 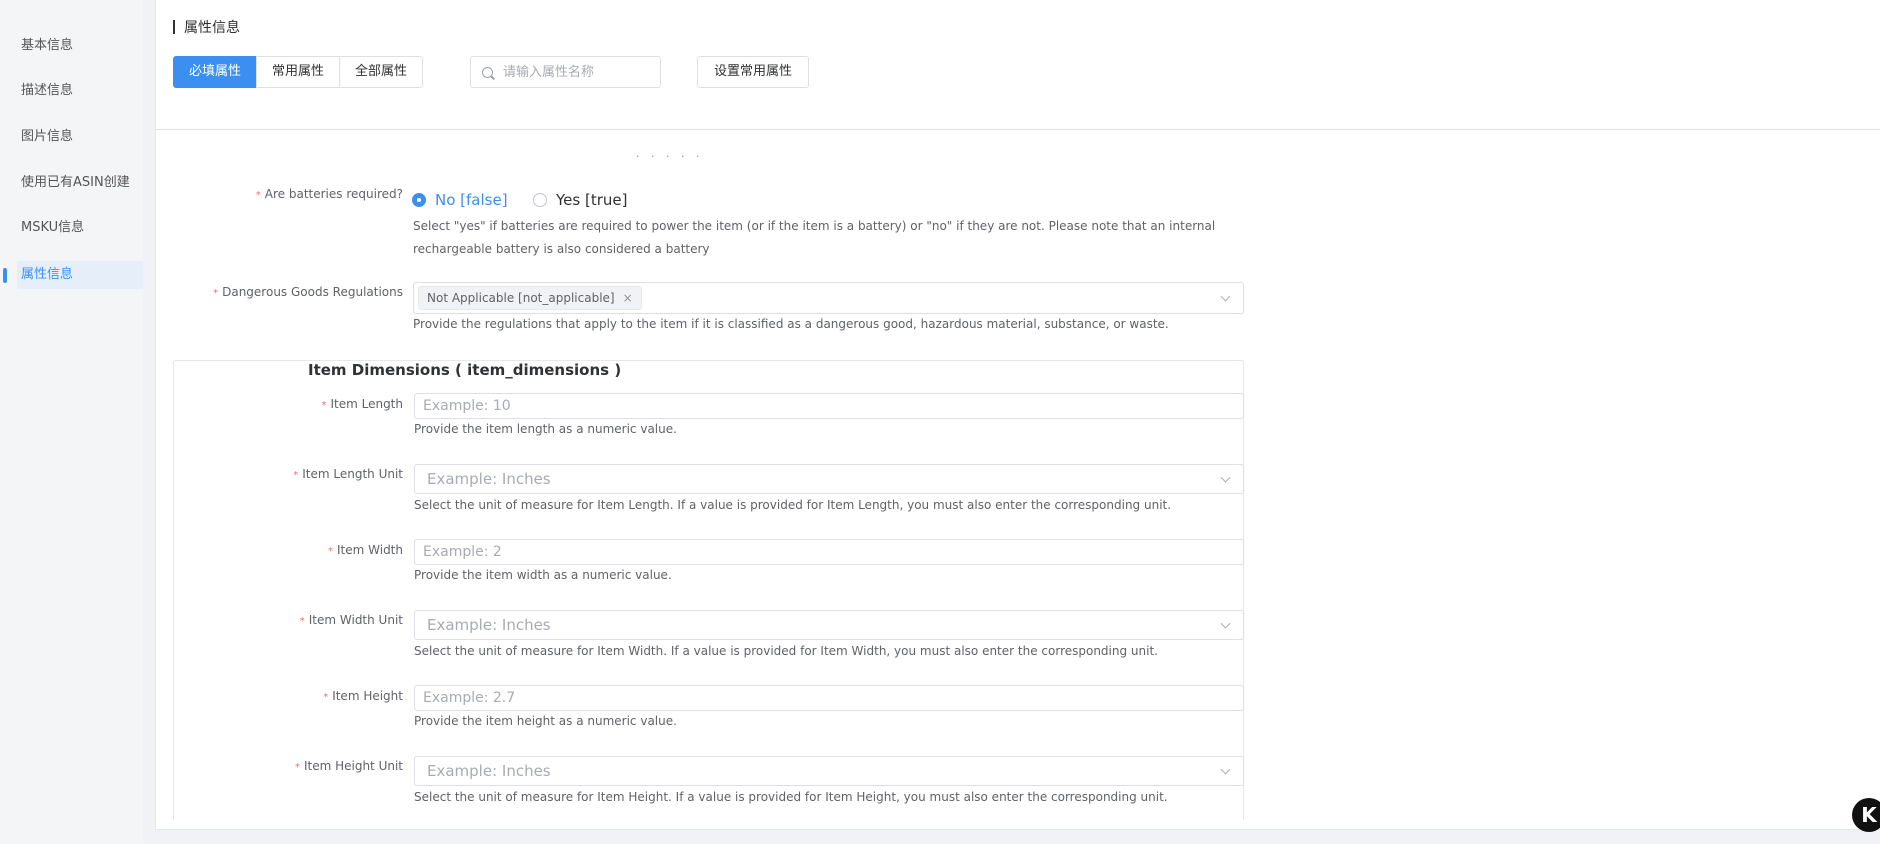 I want to click on item-length-field, so click(x=829, y=406).